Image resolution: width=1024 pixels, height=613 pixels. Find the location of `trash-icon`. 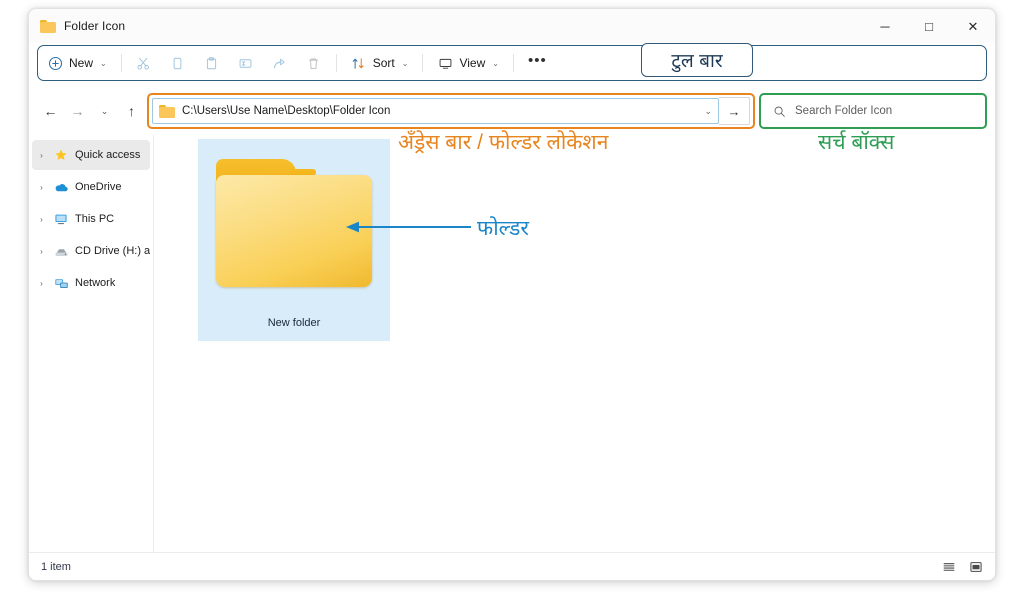

trash-icon is located at coordinates (314, 63).